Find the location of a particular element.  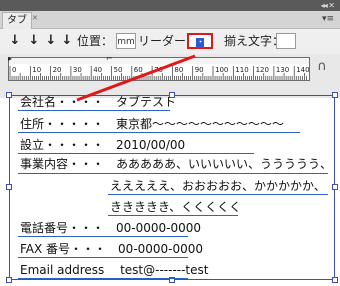

ruler-label: 20 is located at coordinates (57, 70).